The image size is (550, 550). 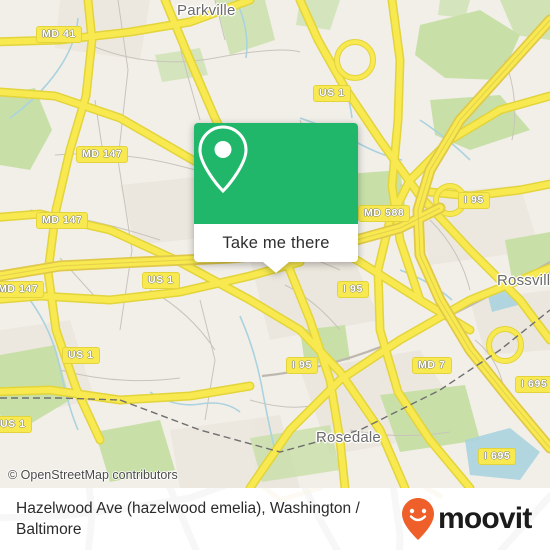 I want to click on place-label-rossville: Rossville, so click(x=523, y=280).